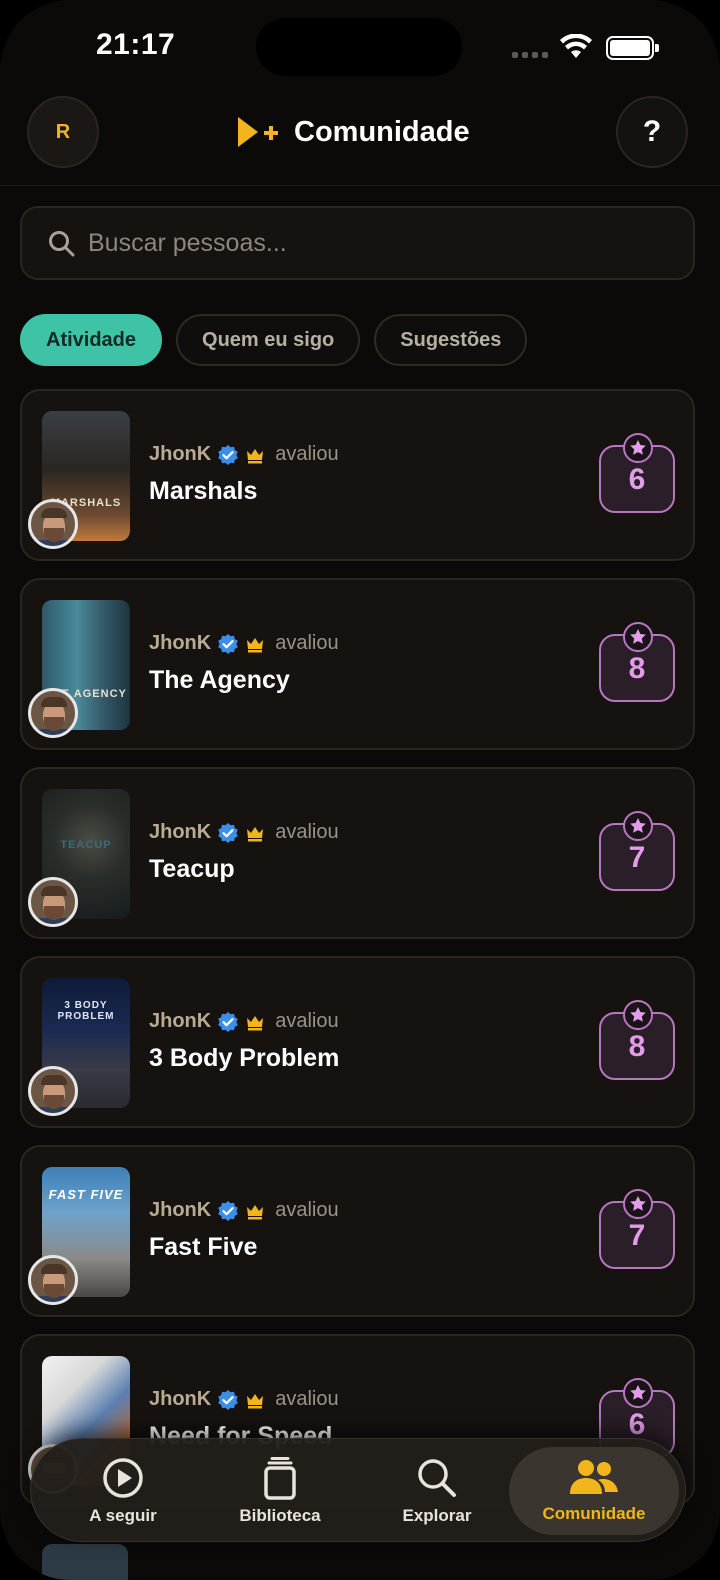 Image resolution: width=720 pixels, height=1580 pixels. Describe the element at coordinates (357, 475) in the screenshot. I see `activity-card: MARSHALS JhonK avaliou Marshals 6` at that location.